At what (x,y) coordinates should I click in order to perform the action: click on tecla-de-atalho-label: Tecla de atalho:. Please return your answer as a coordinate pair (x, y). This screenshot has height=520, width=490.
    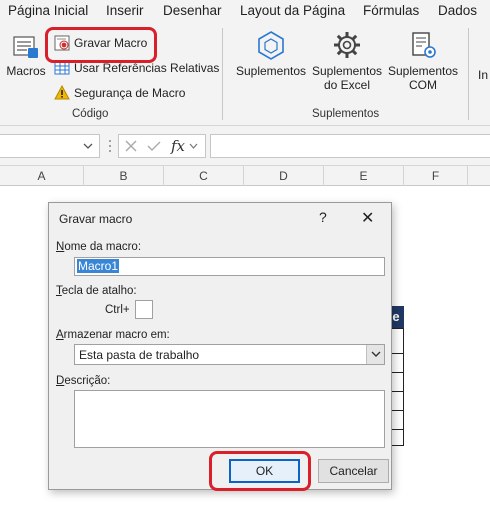
    Looking at the image, I should click on (96, 291).